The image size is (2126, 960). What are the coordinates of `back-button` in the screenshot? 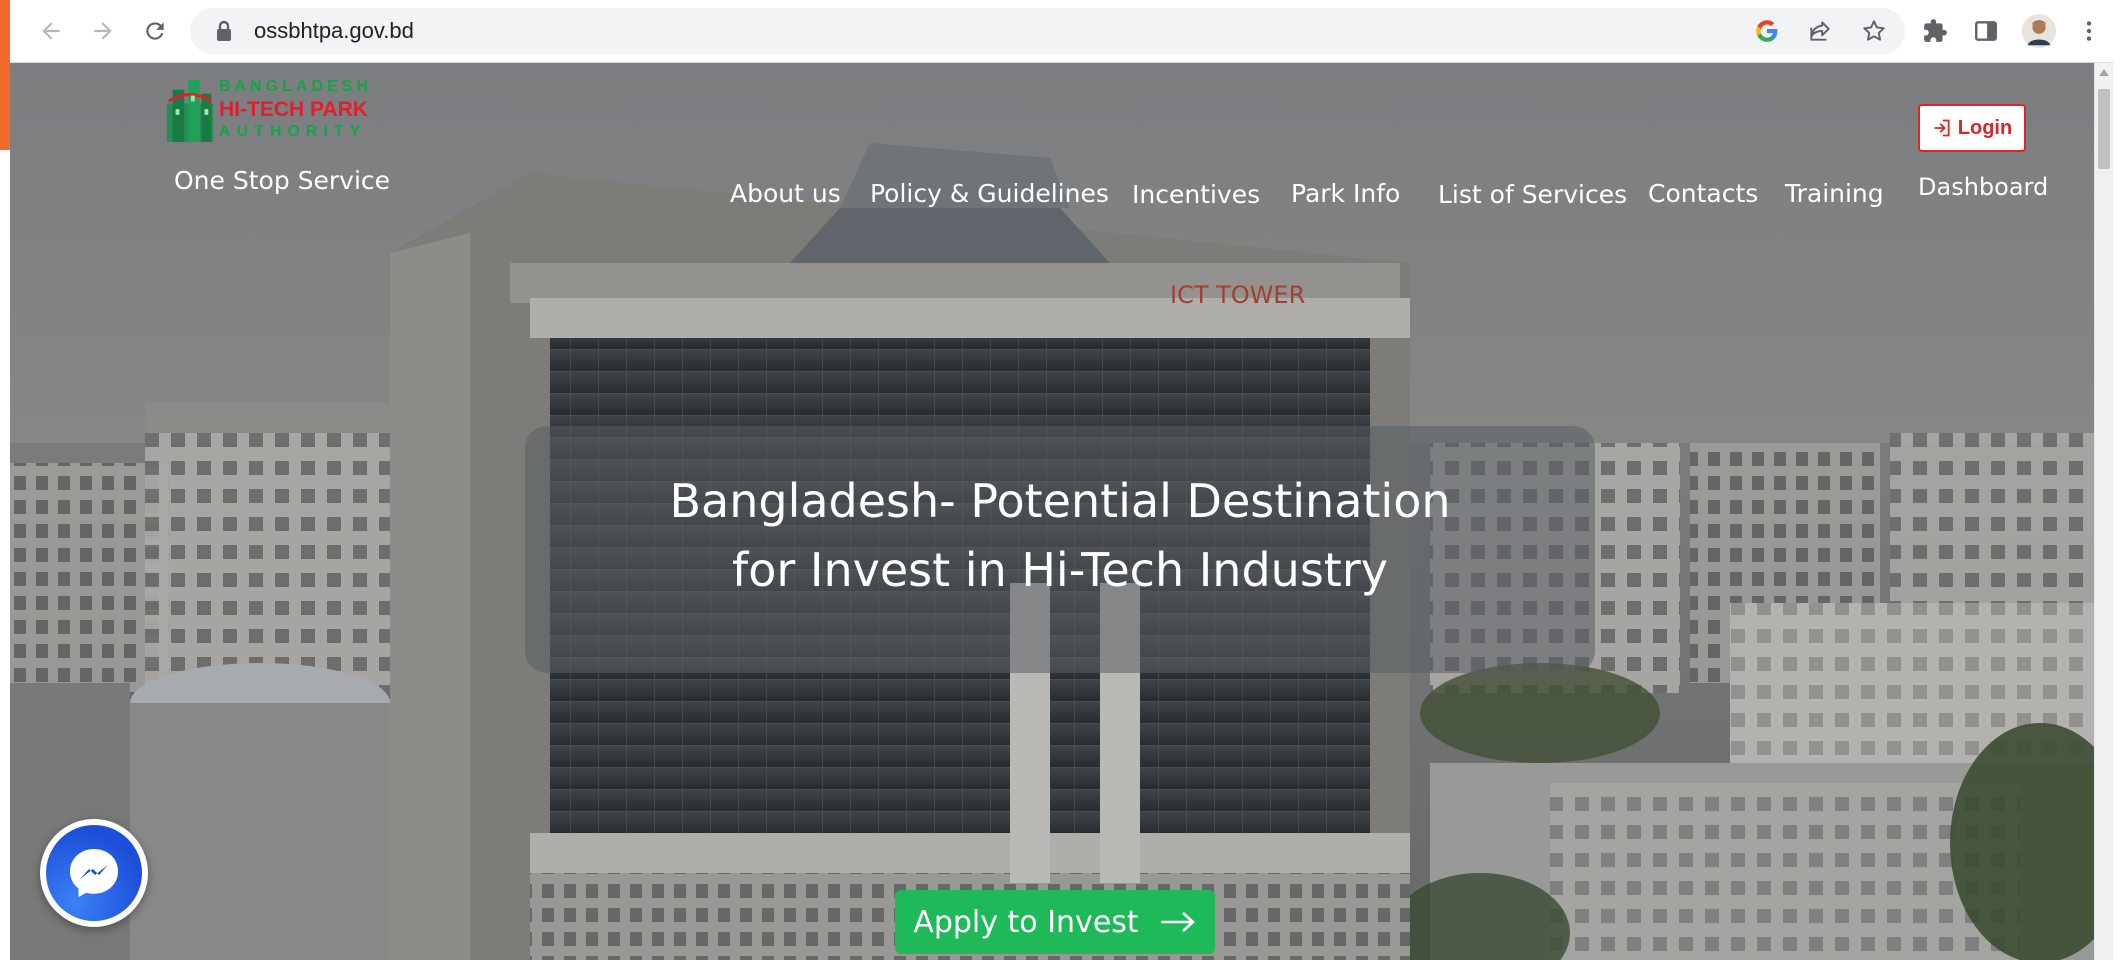 It's located at (51, 31).